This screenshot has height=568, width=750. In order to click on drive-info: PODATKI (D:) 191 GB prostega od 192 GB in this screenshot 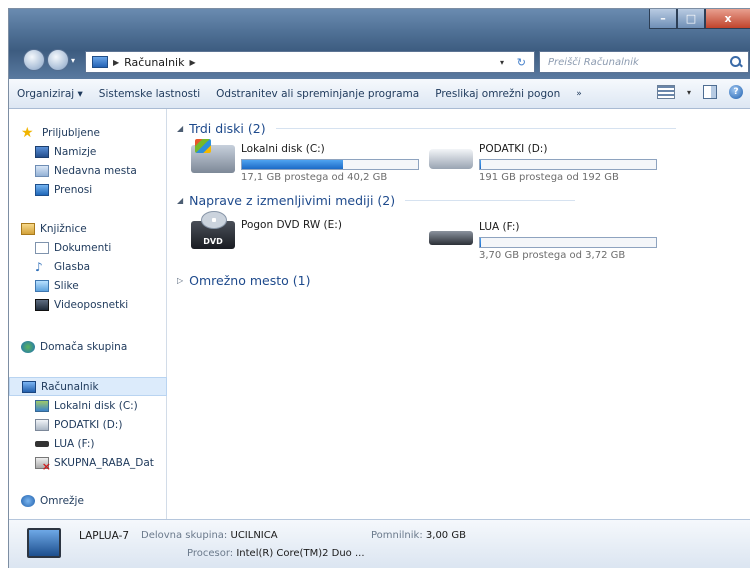, I will do `click(568, 163)`.